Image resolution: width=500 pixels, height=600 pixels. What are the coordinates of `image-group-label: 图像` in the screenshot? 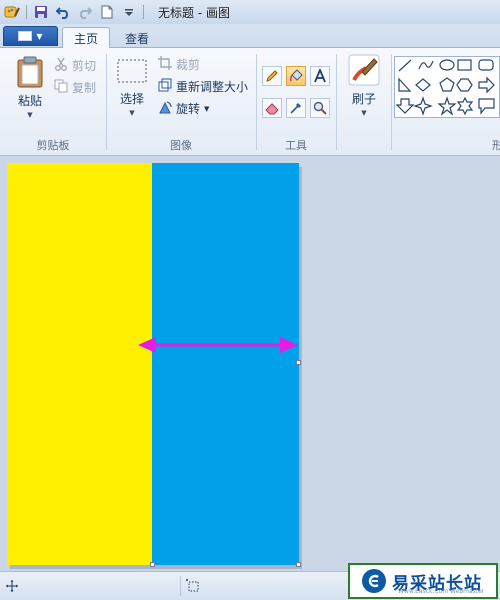 It's located at (181, 145).